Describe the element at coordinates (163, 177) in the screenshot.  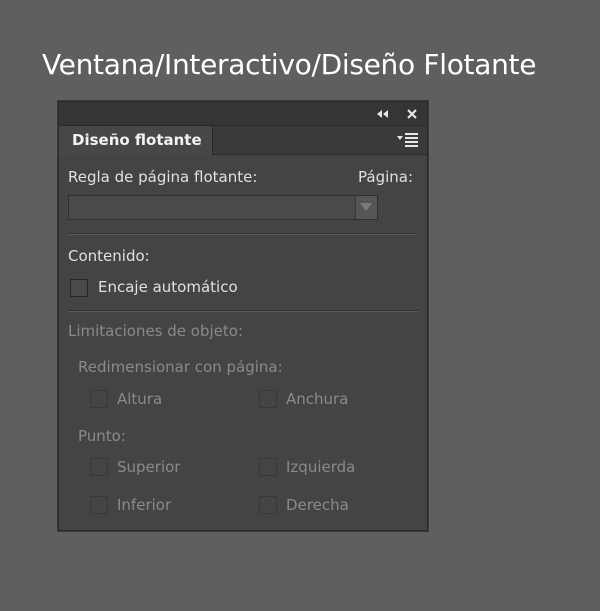
I see `liquid-page-rule-label: Regla de página flotante:` at that location.